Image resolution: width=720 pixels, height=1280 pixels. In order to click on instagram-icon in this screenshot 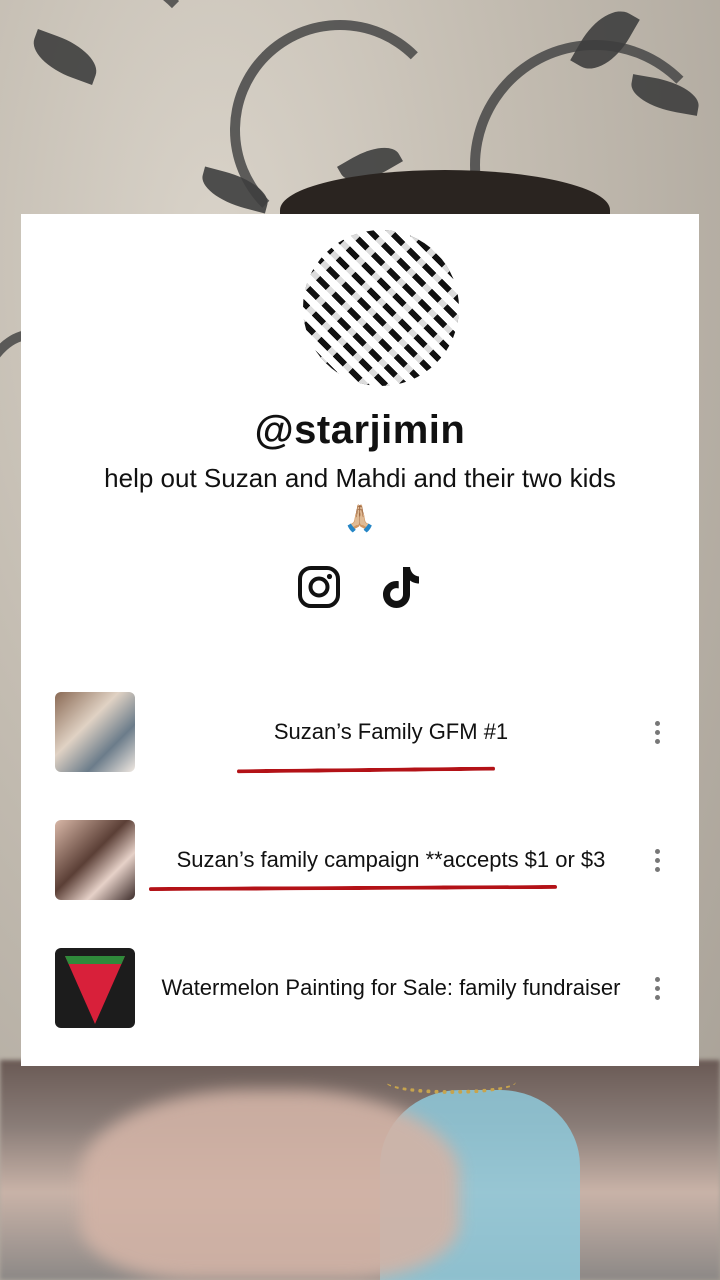, I will do `click(319, 587)`.